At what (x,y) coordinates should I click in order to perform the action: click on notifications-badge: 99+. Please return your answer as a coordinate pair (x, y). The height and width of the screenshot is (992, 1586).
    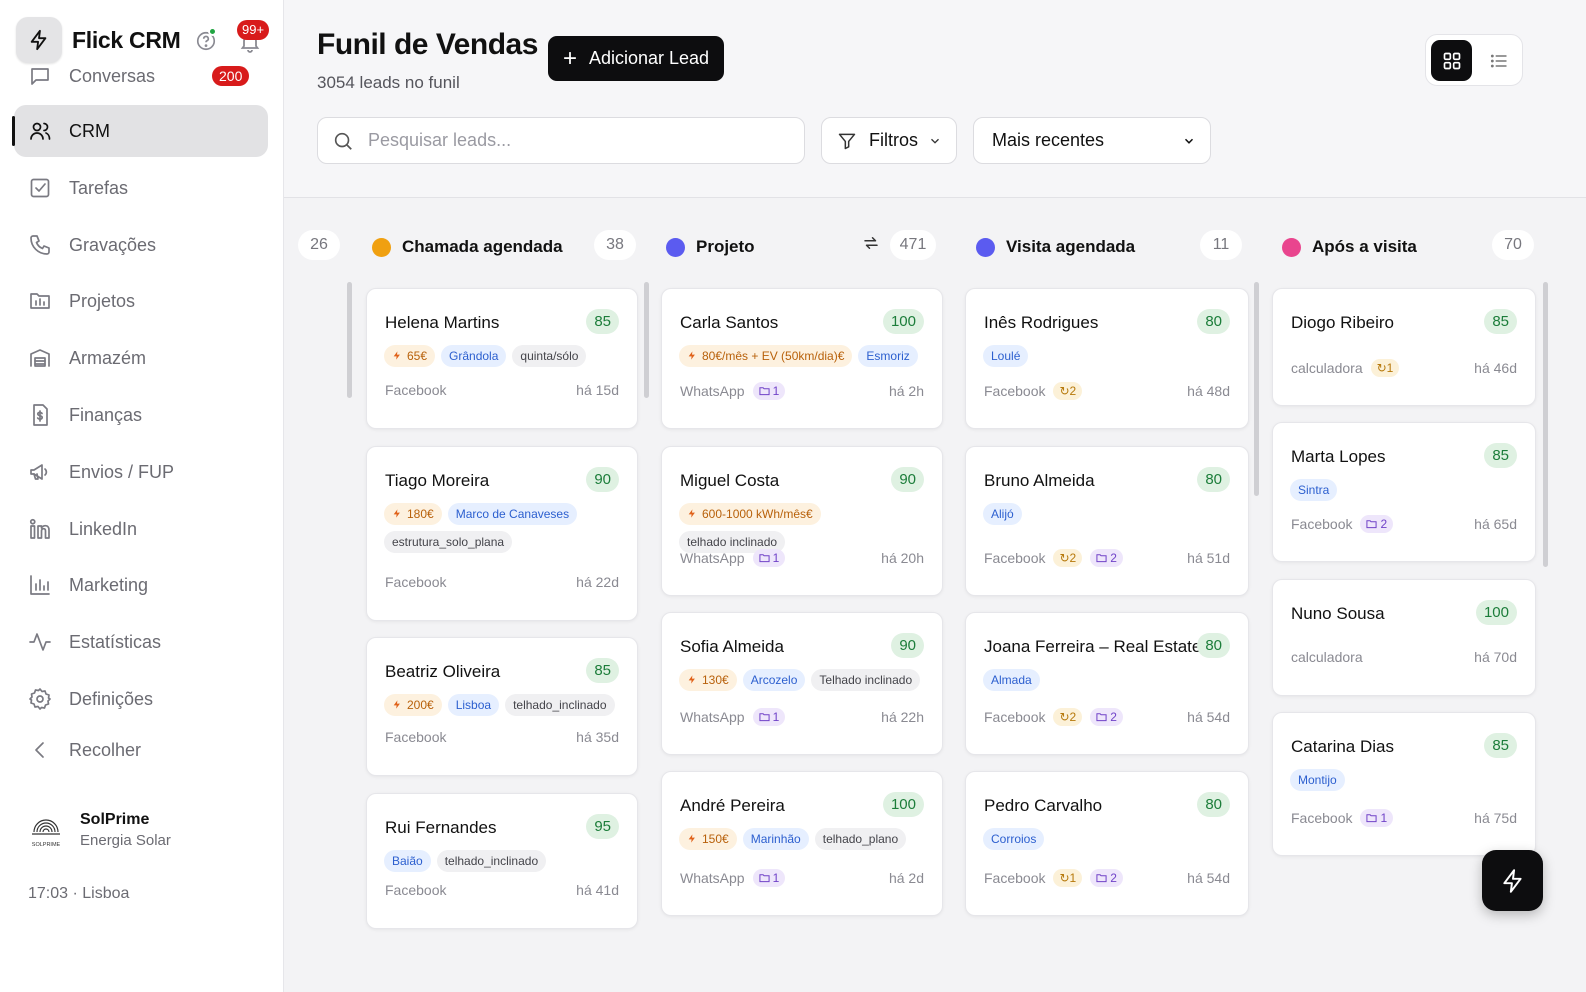
    Looking at the image, I should click on (253, 30).